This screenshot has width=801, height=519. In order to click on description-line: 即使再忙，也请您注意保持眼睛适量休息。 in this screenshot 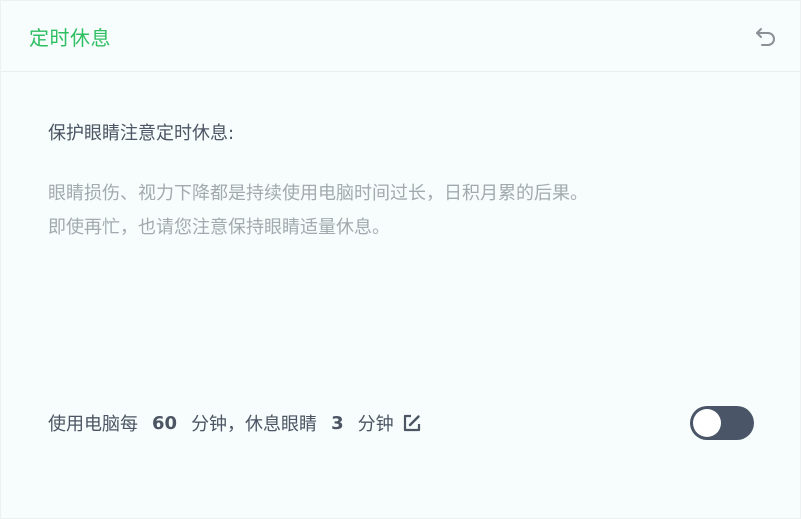, I will do `click(219, 227)`.